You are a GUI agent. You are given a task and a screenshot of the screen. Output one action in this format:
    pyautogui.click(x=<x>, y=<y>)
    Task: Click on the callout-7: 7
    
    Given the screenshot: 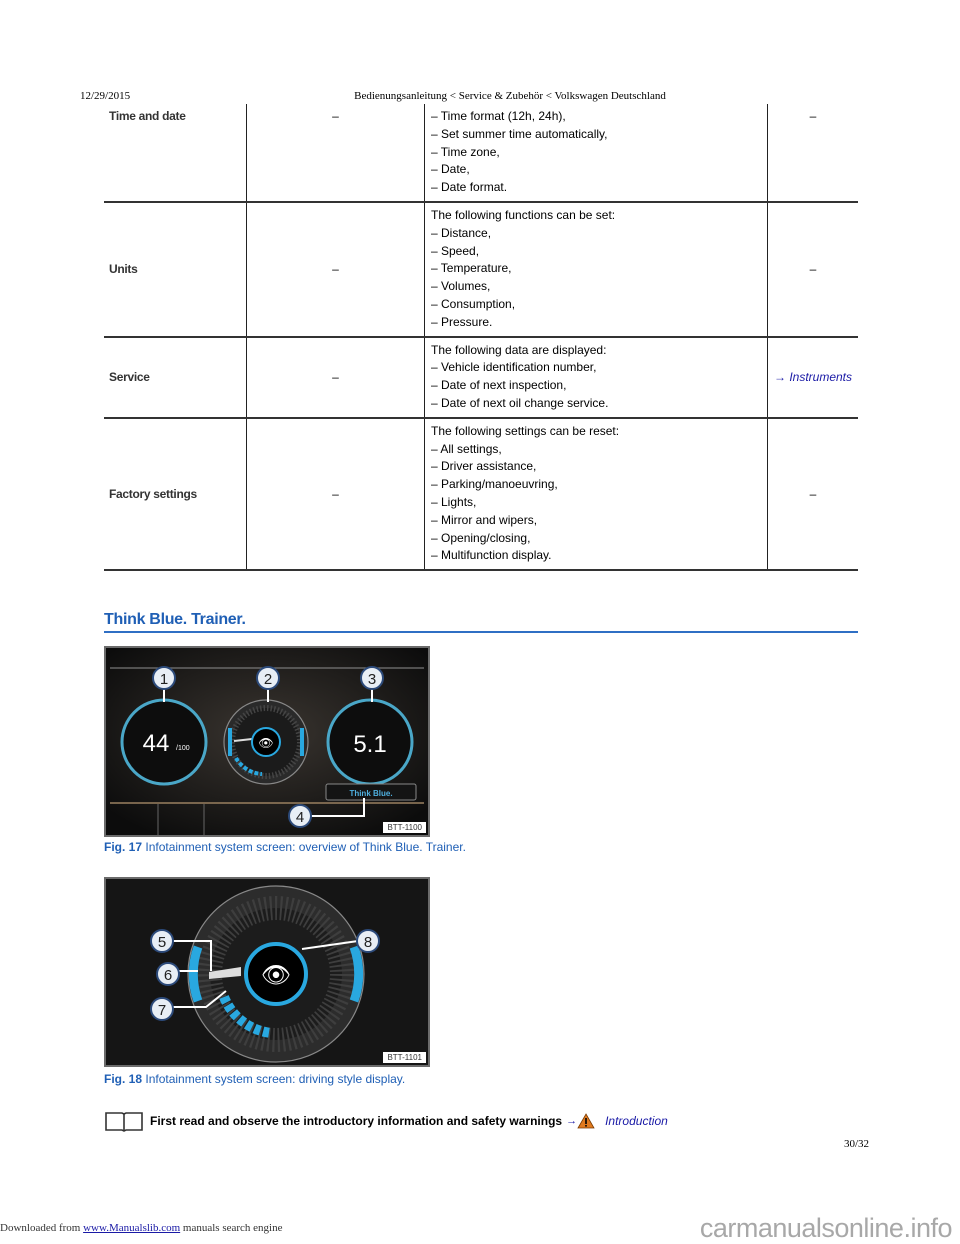 What is the action you would take?
    pyautogui.click(x=162, y=1009)
    